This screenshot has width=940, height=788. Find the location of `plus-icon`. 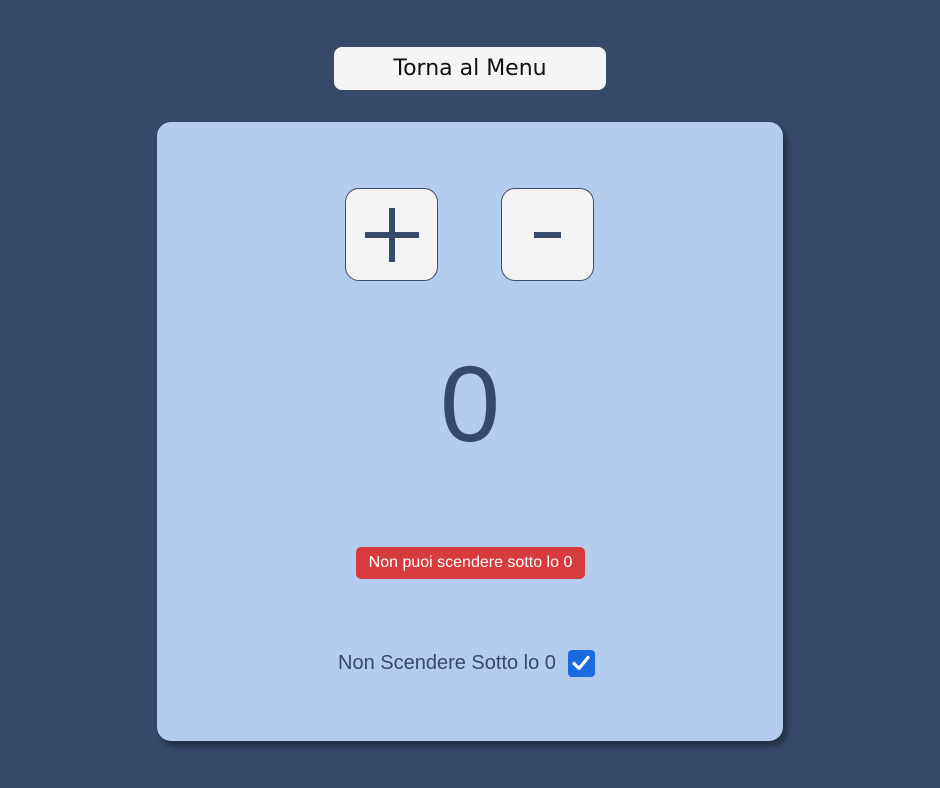

plus-icon is located at coordinates (391, 234).